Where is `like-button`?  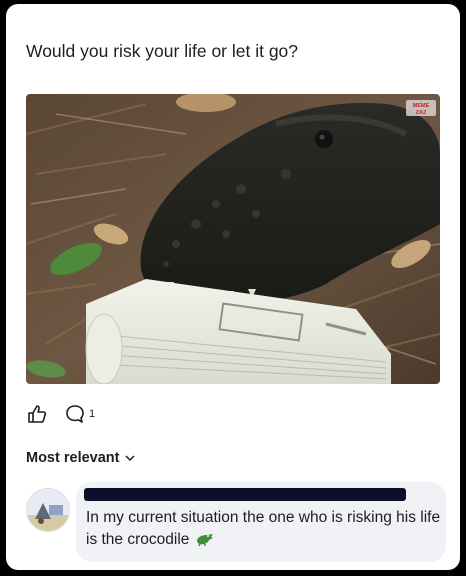
like-button is located at coordinates (37, 414).